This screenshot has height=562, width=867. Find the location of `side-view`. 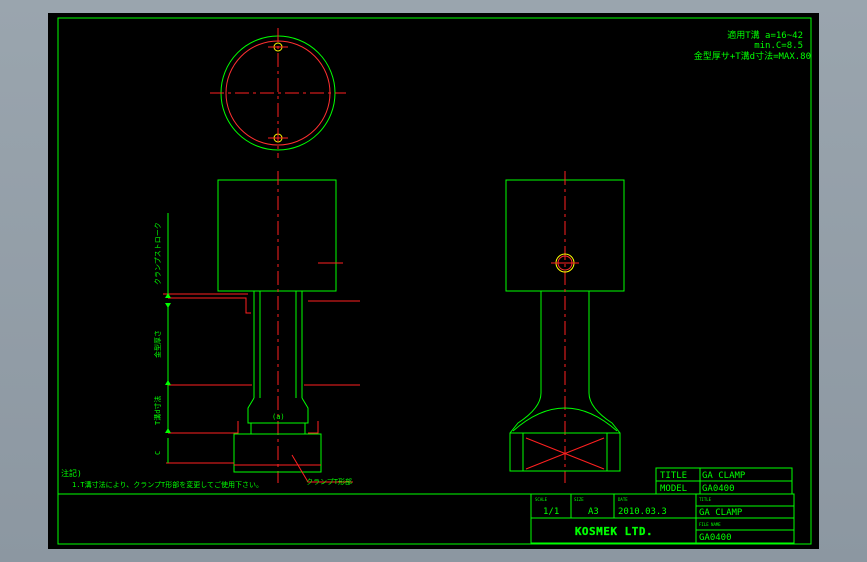

side-view is located at coordinates (565, 327).